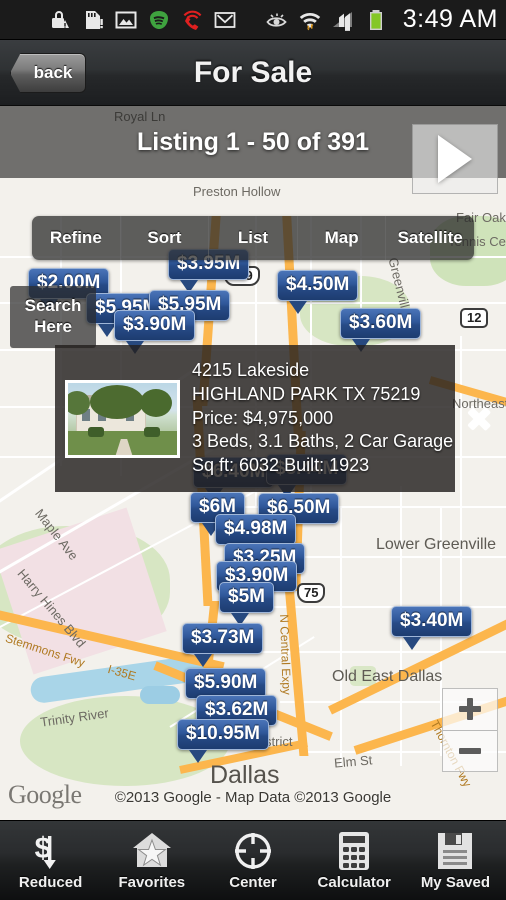 Image resolution: width=506 pixels, height=900 pixels. I want to click on map-label: Old East Dallas, so click(387, 676).